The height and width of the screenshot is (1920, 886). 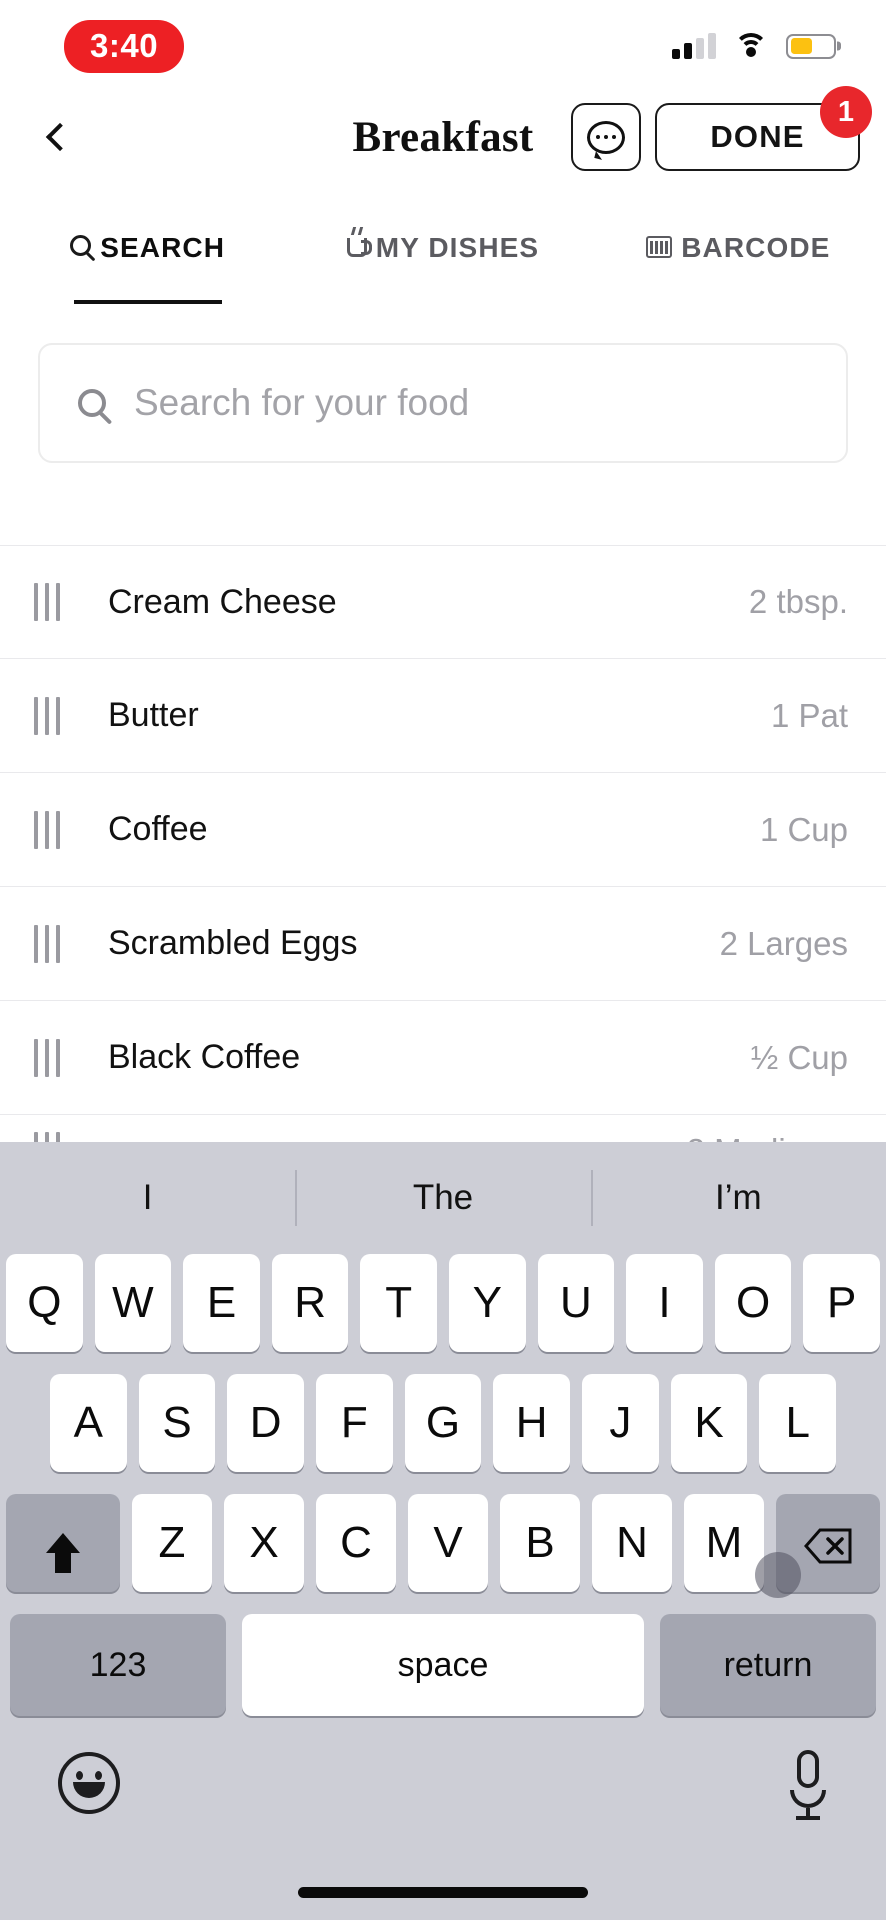 I want to click on key-a: A, so click(x=88, y=1423).